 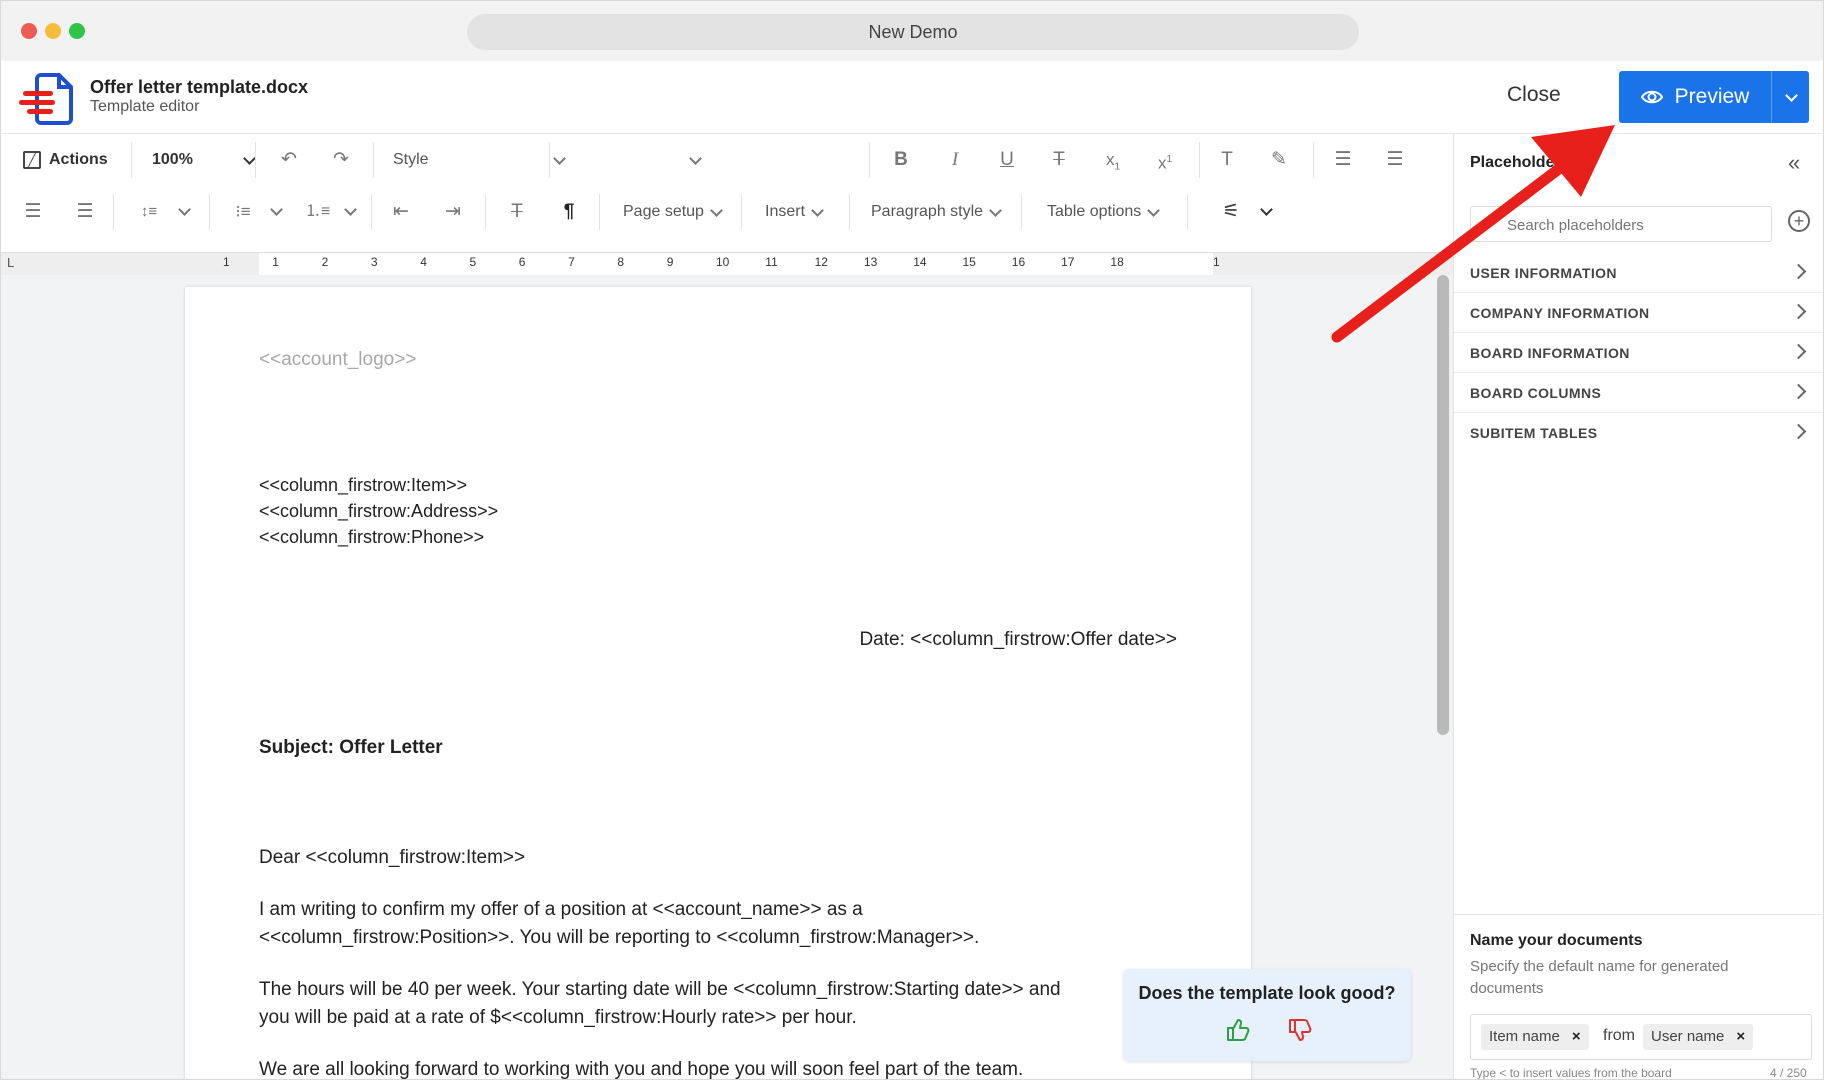 I want to click on chip-user-name: User name ×, so click(x=1698, y=1037).